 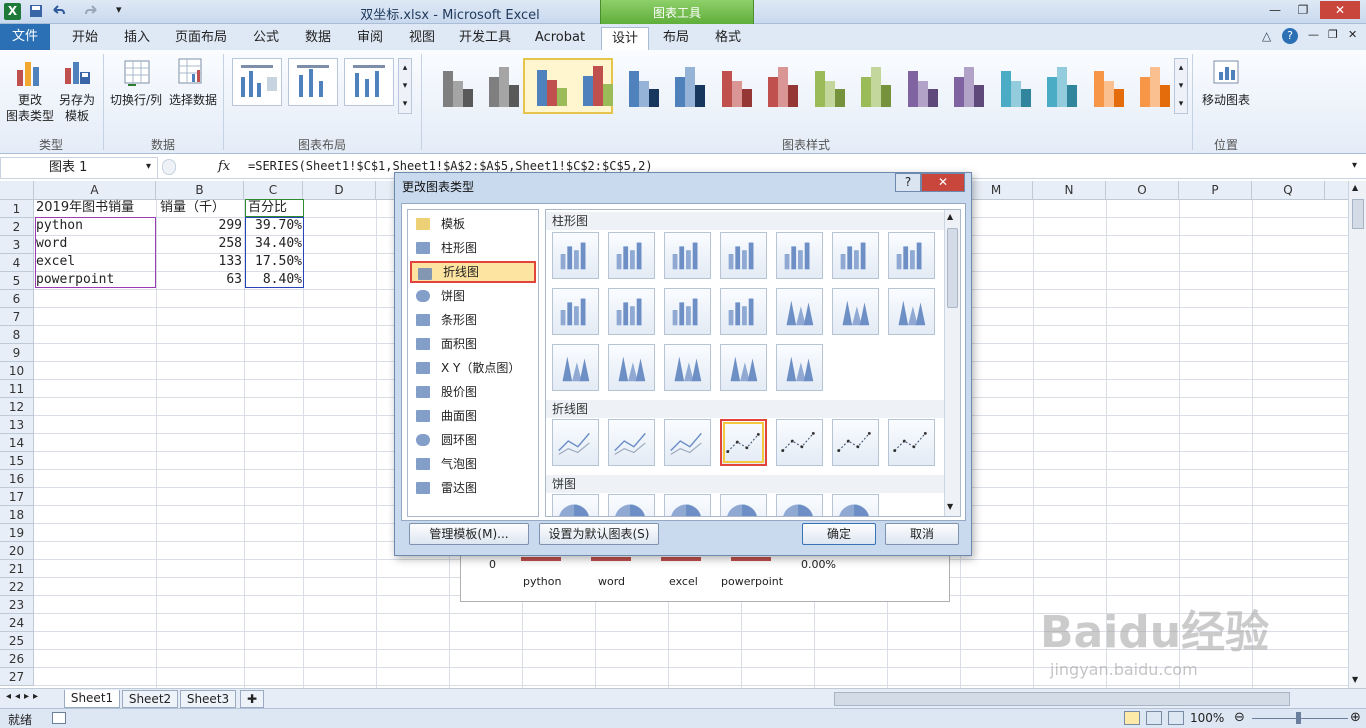 I want to click on zoom-in-icon: ⊕, so click(x=1355, y=717).